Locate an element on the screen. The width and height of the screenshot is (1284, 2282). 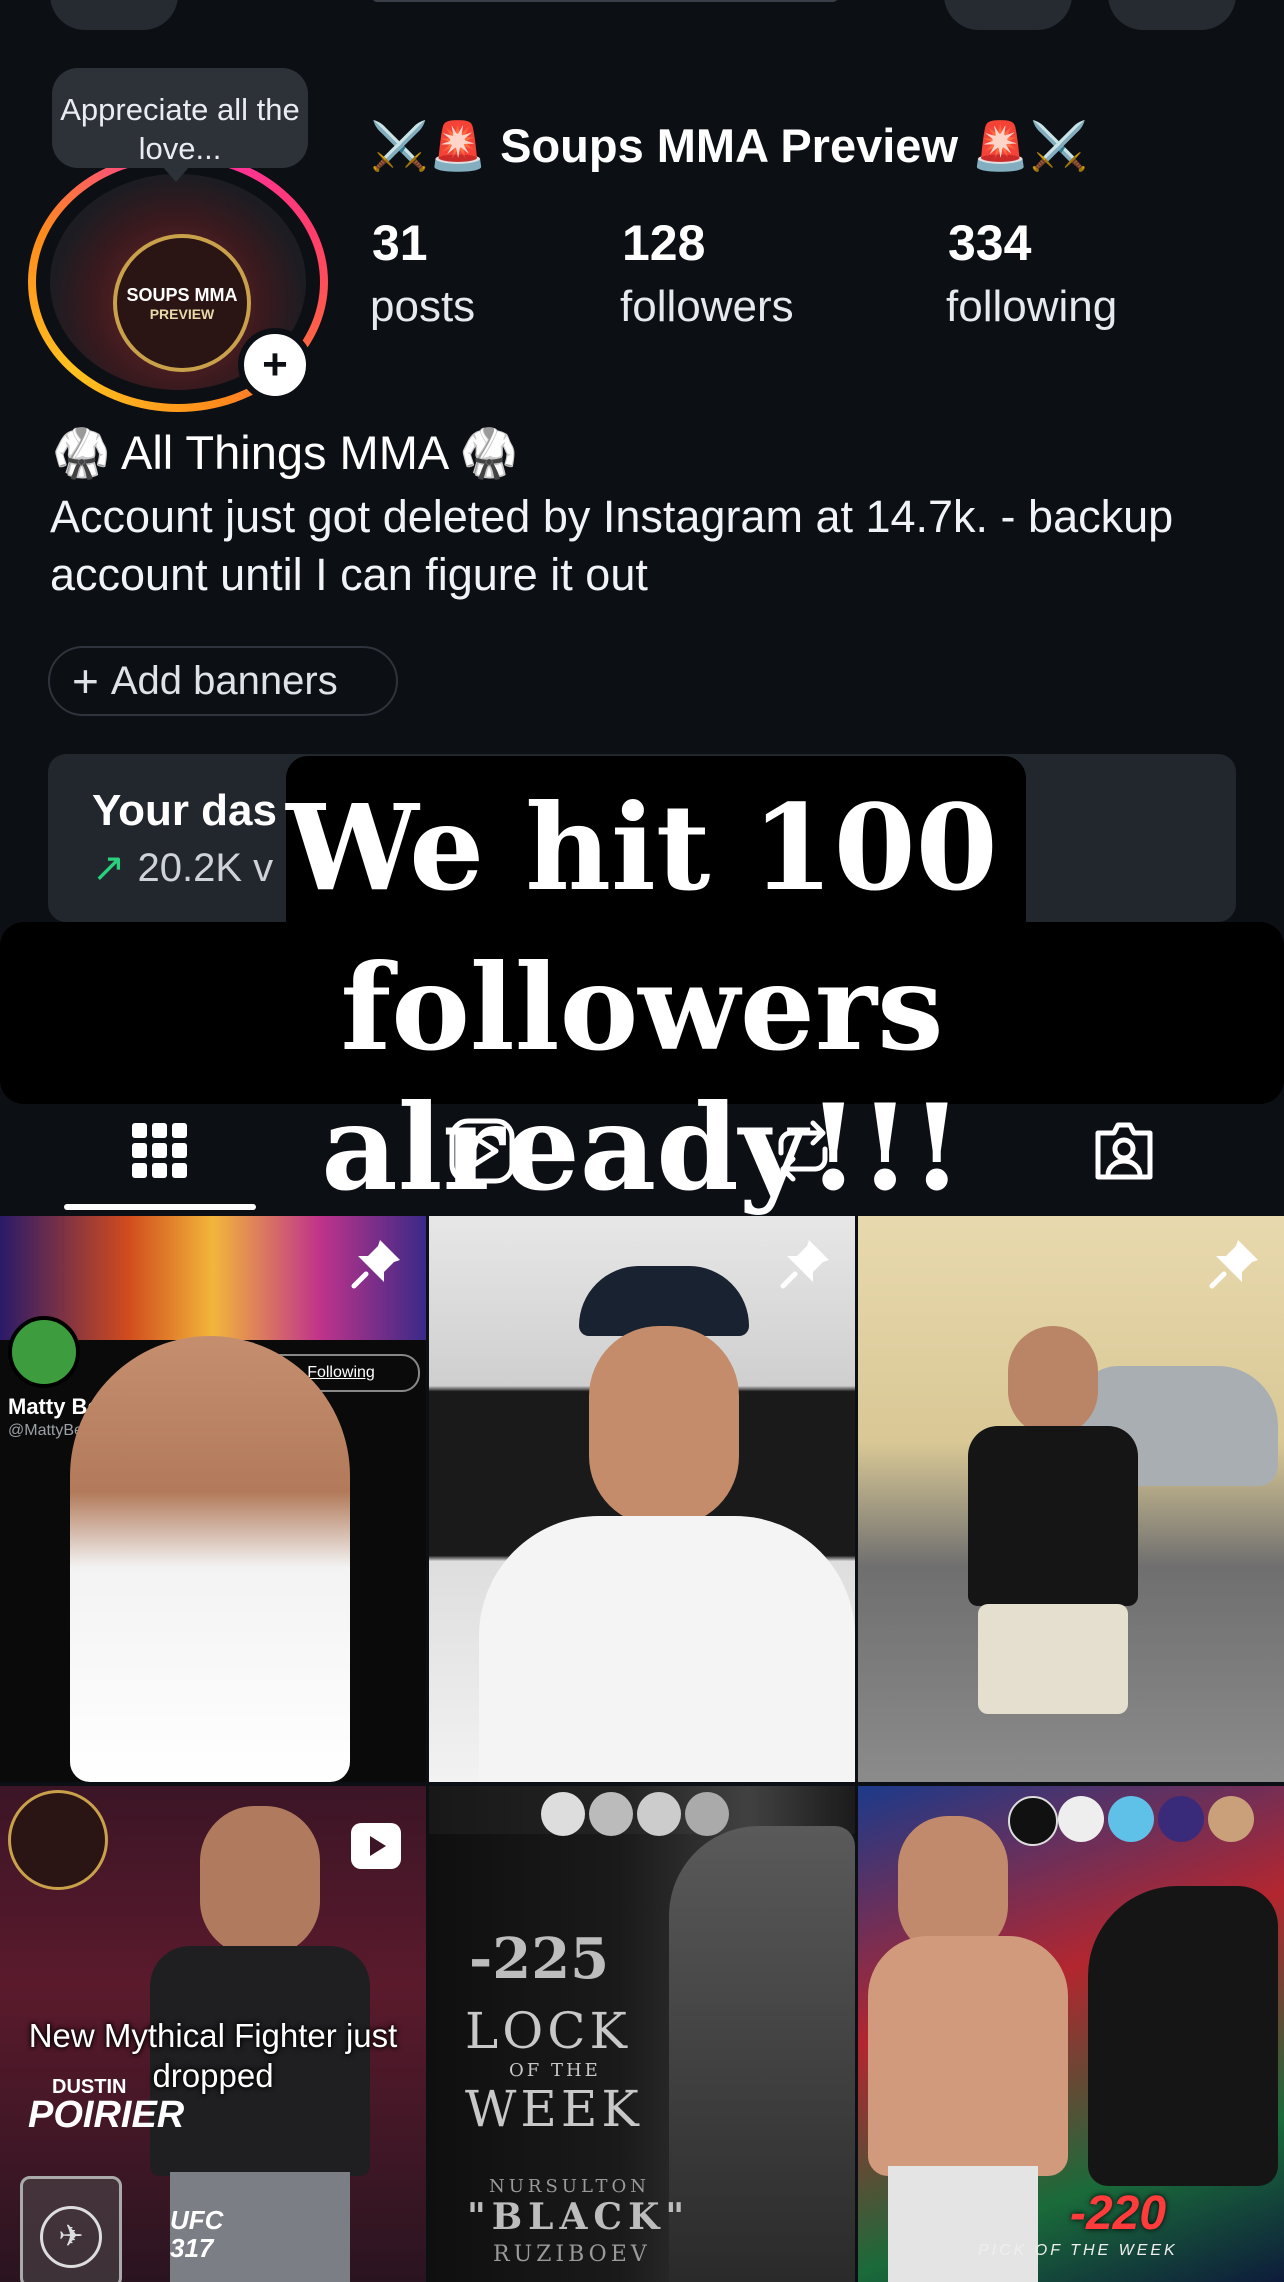
top-menu-button is located at coordinates (1172, 15).